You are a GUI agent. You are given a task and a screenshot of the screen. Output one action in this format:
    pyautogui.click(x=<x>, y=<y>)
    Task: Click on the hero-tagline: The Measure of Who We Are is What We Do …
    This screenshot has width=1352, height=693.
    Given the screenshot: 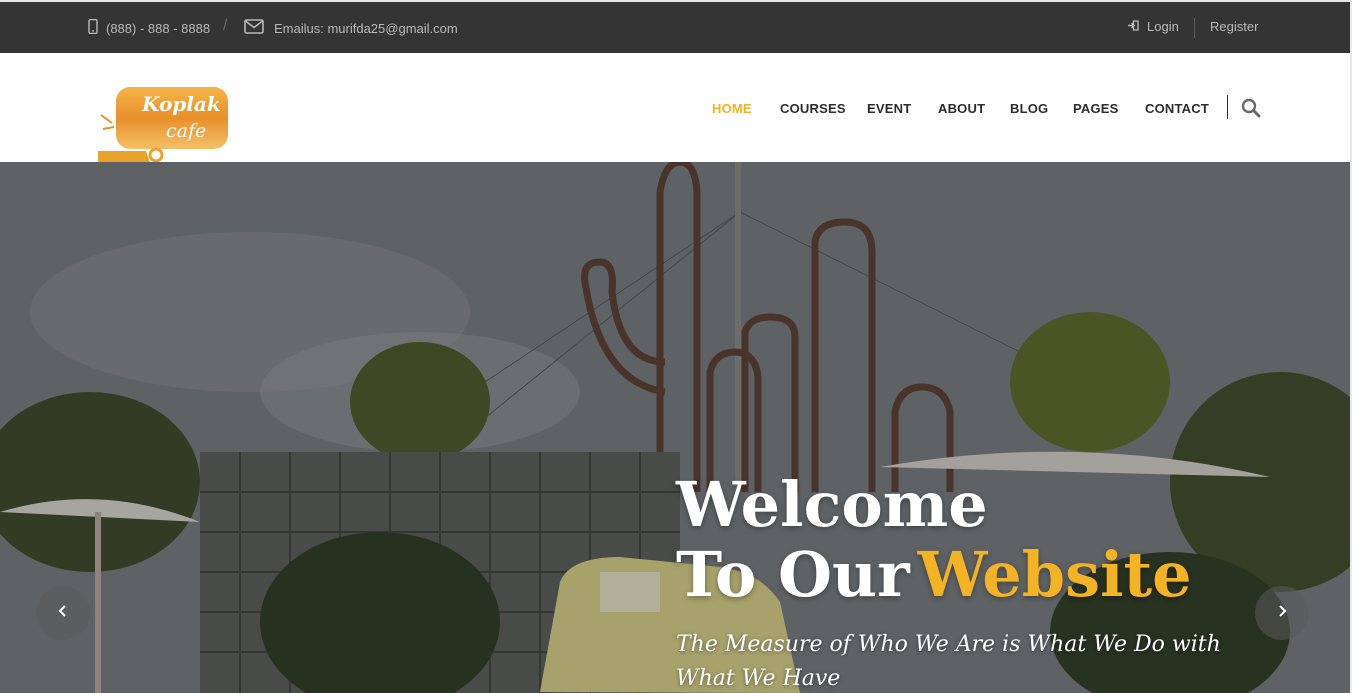 What is the action you would take?
    pyautogui.click(x=948, y=661)
    